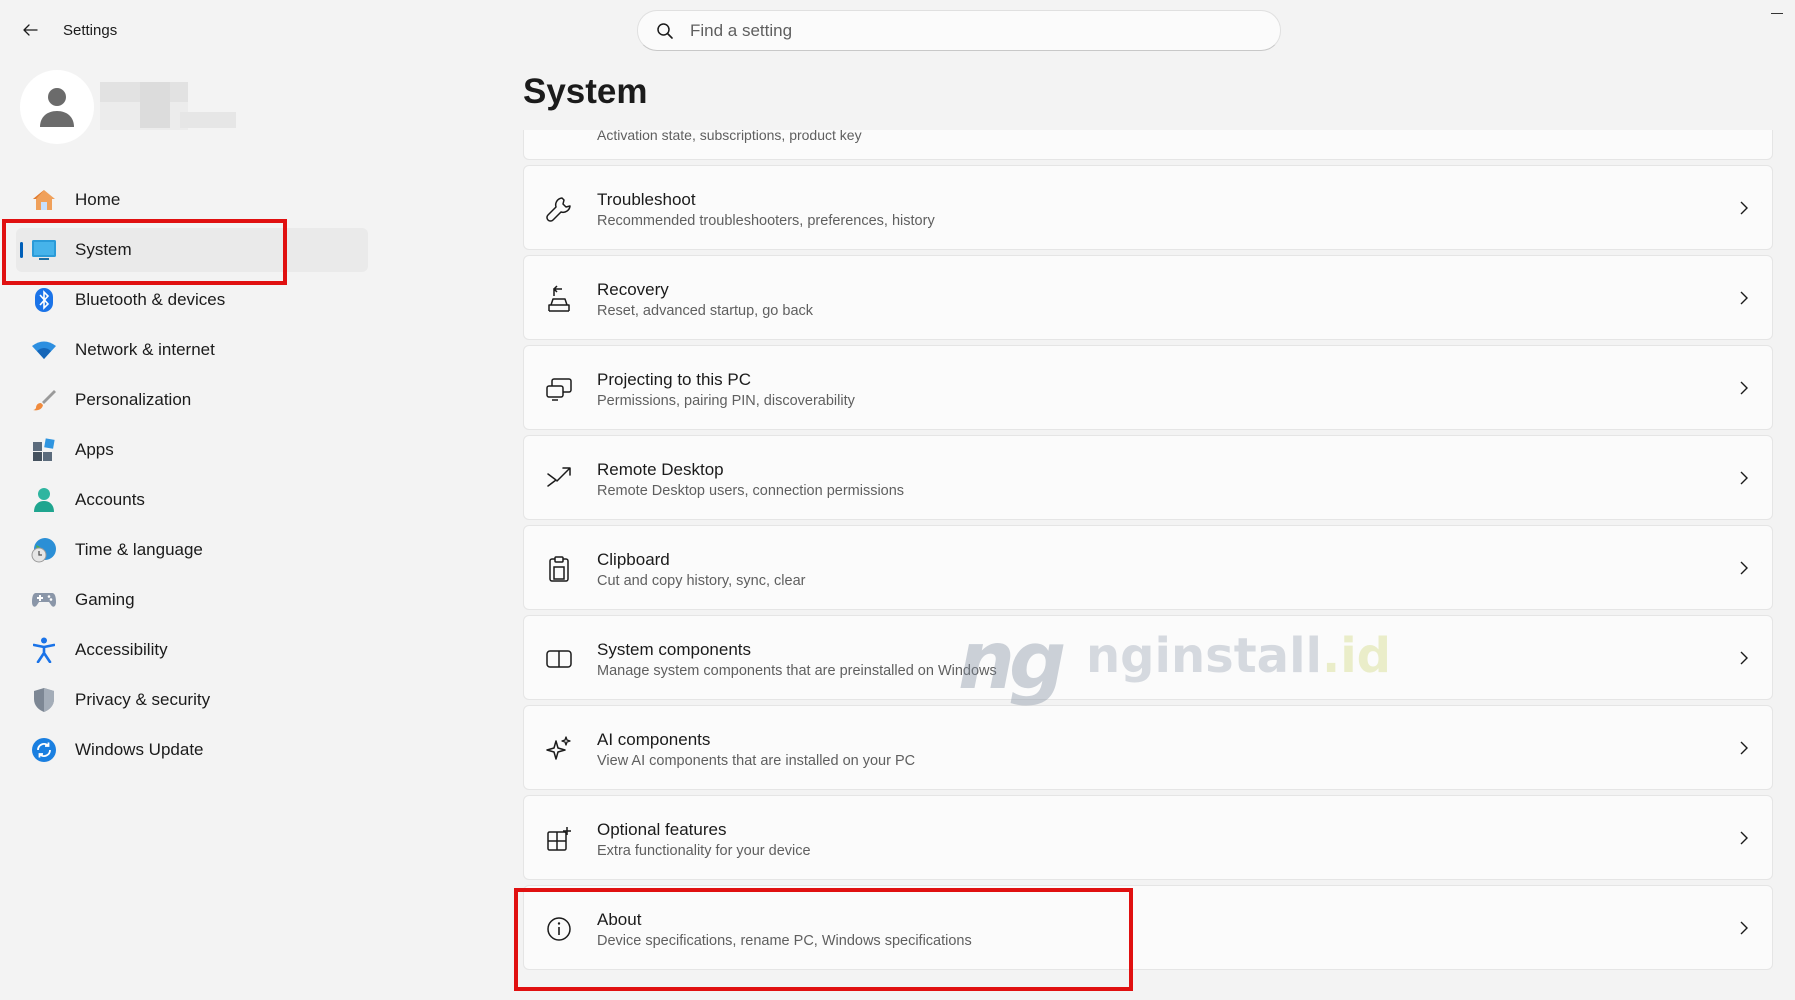 Image resolution: width=1795 pixels, height=1000 pixels. What do you see at coordinates (44, 400) in the screenshot?
I see `brush-icon` at bounding box center [44, 400].